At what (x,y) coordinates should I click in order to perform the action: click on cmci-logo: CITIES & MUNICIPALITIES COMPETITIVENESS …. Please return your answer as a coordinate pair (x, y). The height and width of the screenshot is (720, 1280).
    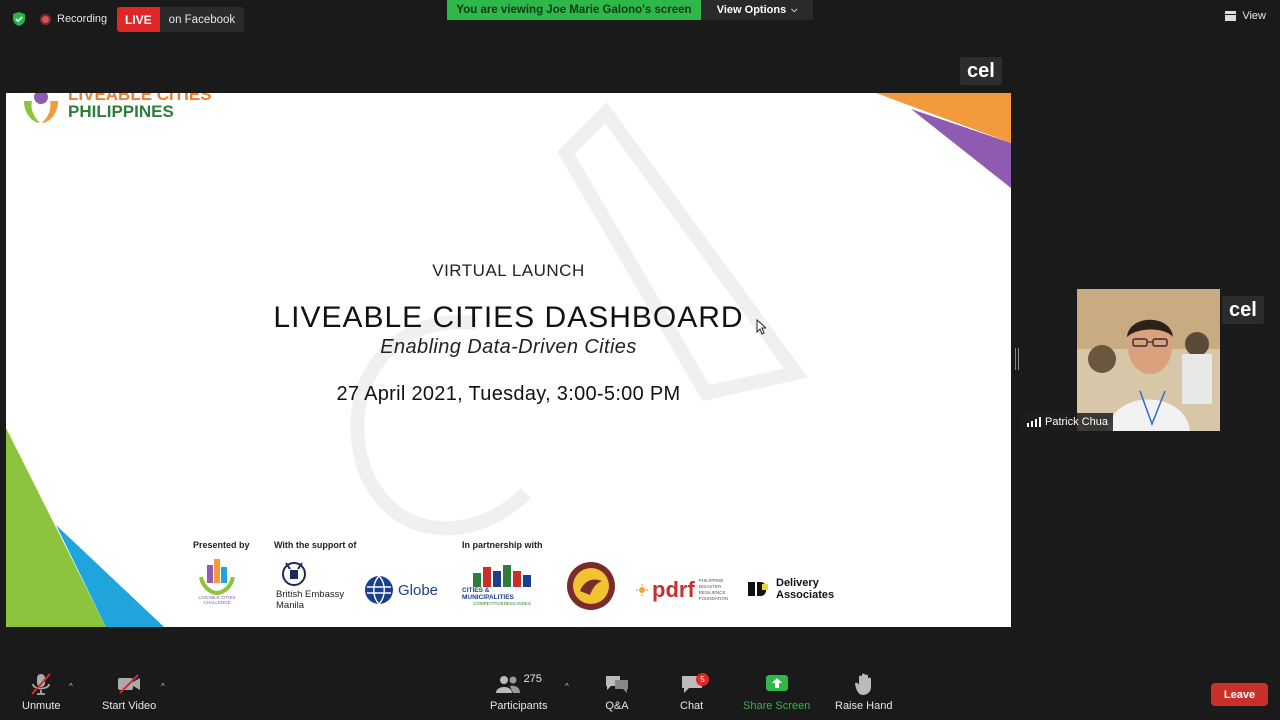
    Looking at the image, I should click on (502, 584).